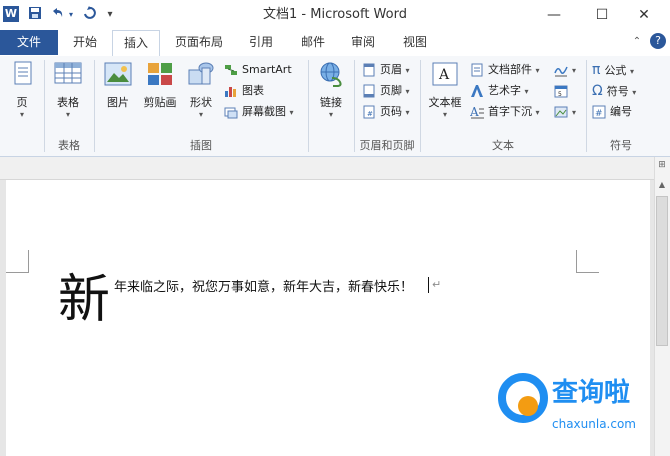  What do you see at coordinates (253, 90) in the screenshot?
I see `chart-label: 图表` at bounding box center [253, 90].